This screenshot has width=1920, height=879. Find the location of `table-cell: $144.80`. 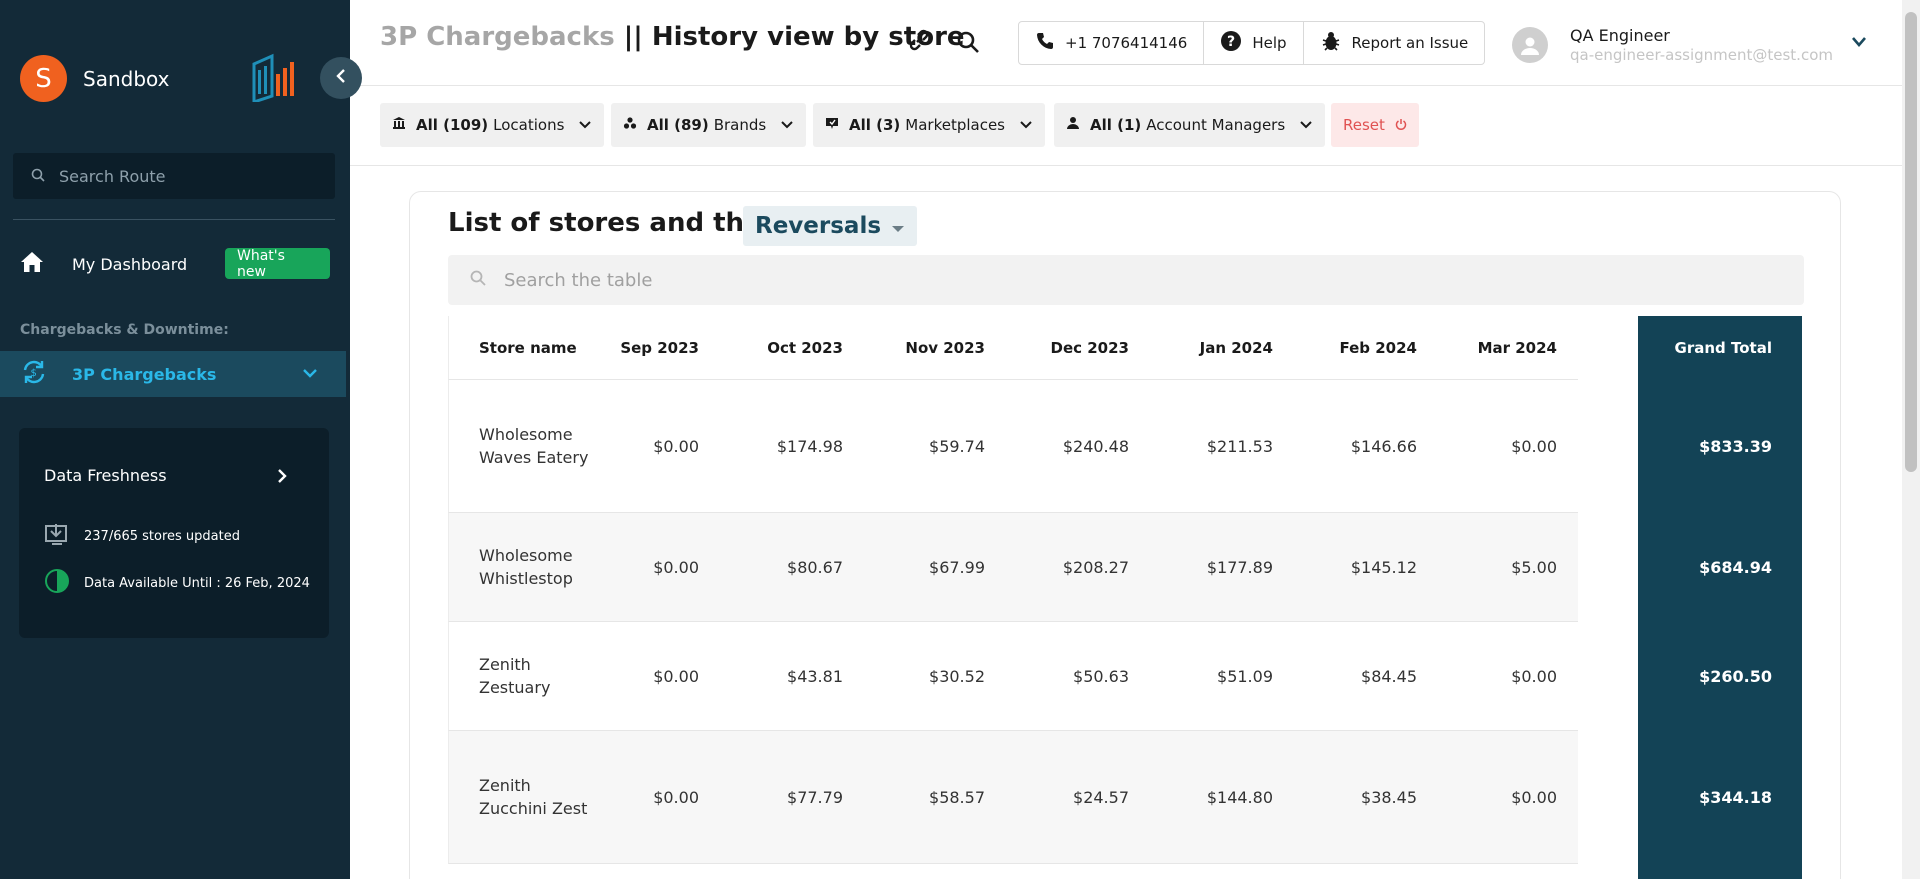

table-cell: $144.80 is located at coordinates (1239, 797).